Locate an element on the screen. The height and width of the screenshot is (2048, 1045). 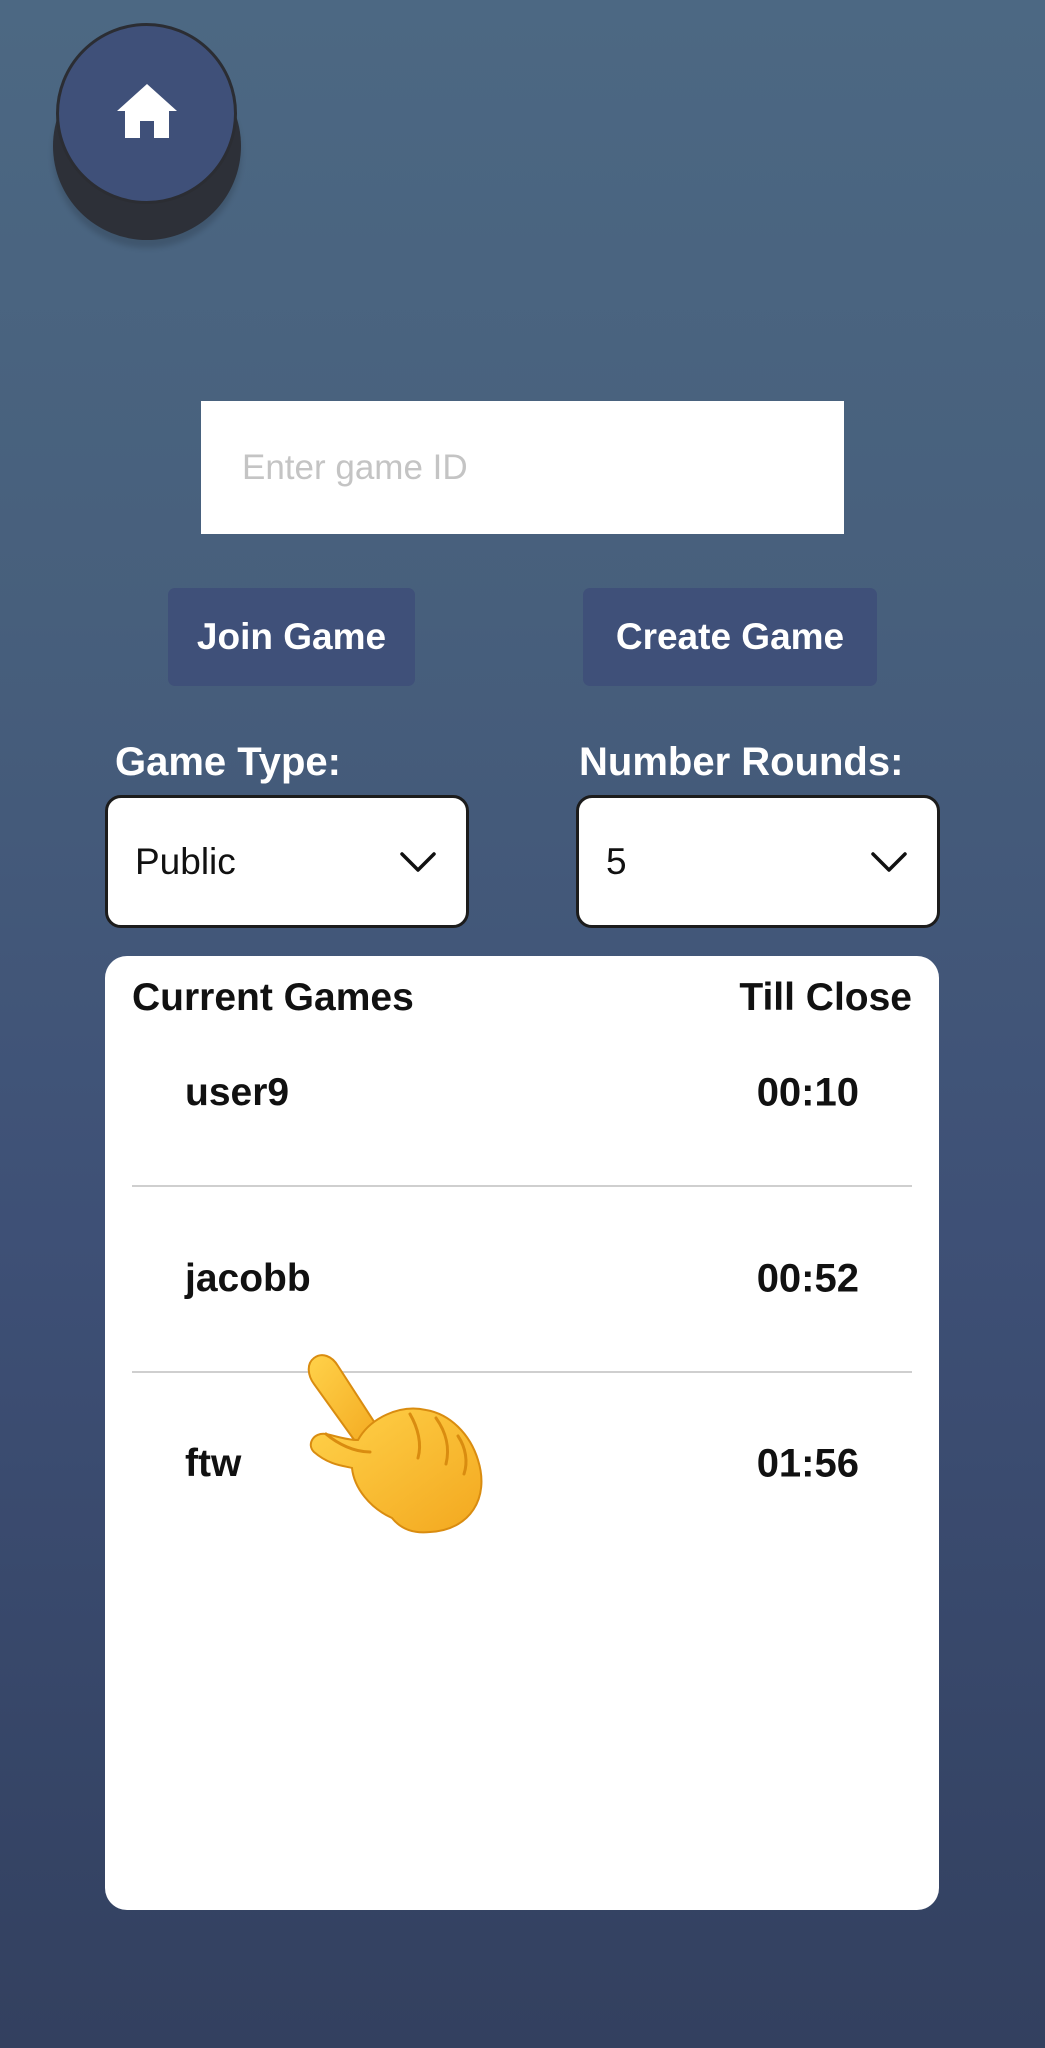
create-game-button: Create Game is located at coordinates (730, 637).